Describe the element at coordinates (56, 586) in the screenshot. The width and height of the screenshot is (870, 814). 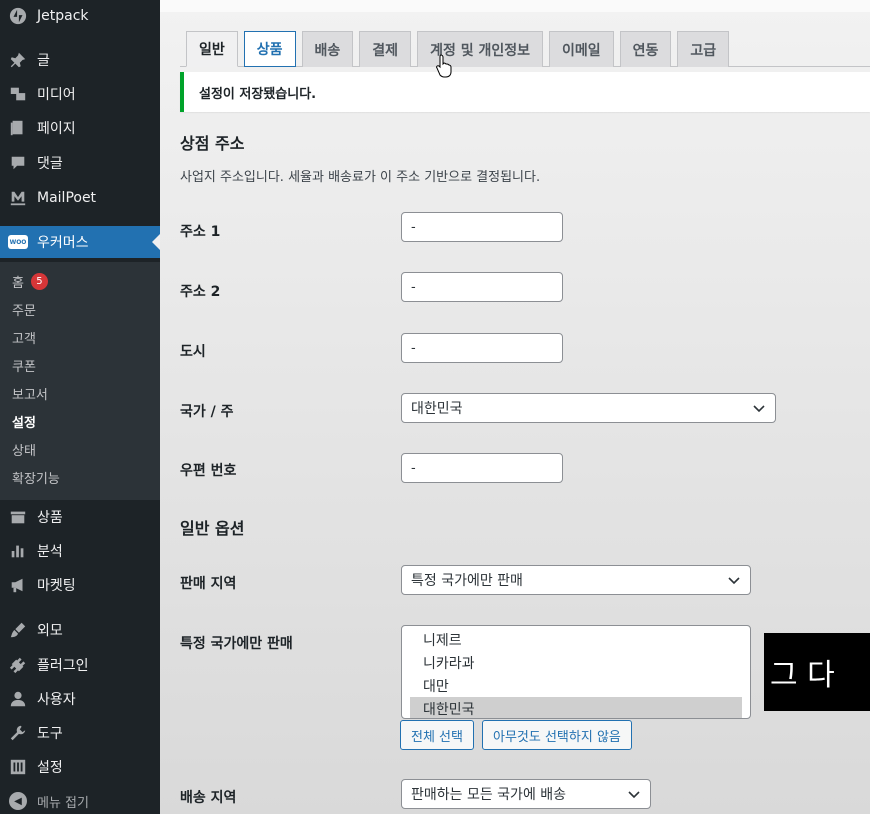
I see `sidebar-item-label: 마켓팅` at that location.